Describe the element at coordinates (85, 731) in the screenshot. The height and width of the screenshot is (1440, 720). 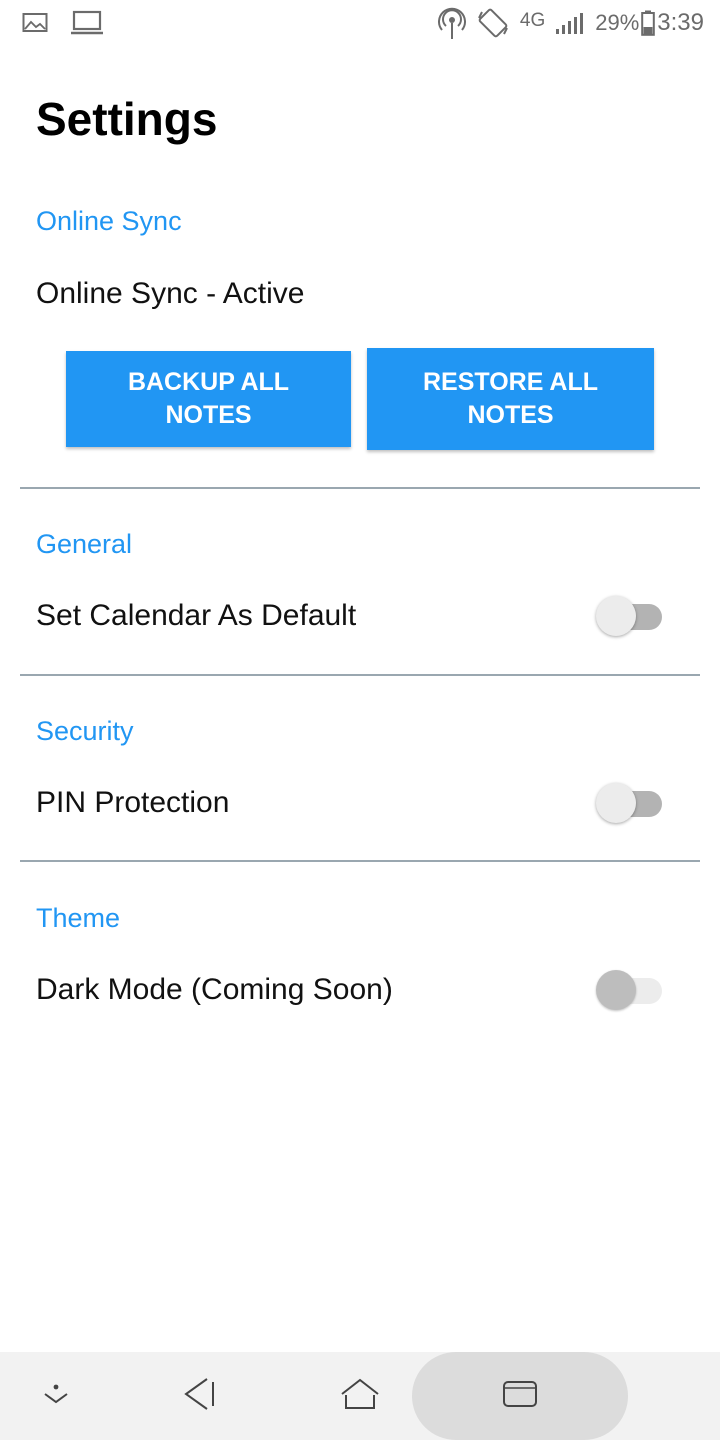
I see `section-header-security: Security` at that location.